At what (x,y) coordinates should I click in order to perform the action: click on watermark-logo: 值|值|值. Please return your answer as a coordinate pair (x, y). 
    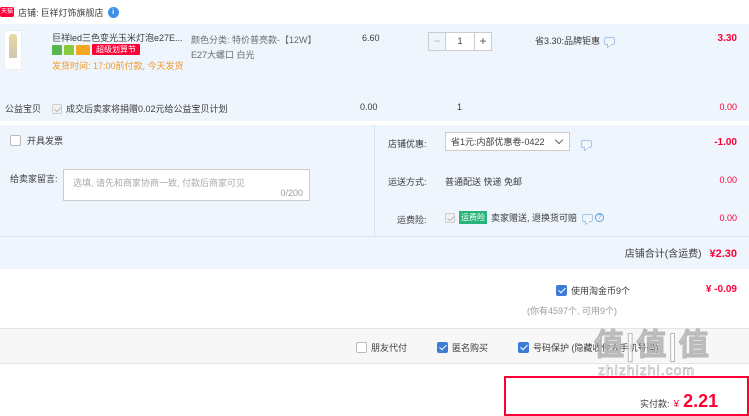
    Looking at the image, I should click on (652, 342).